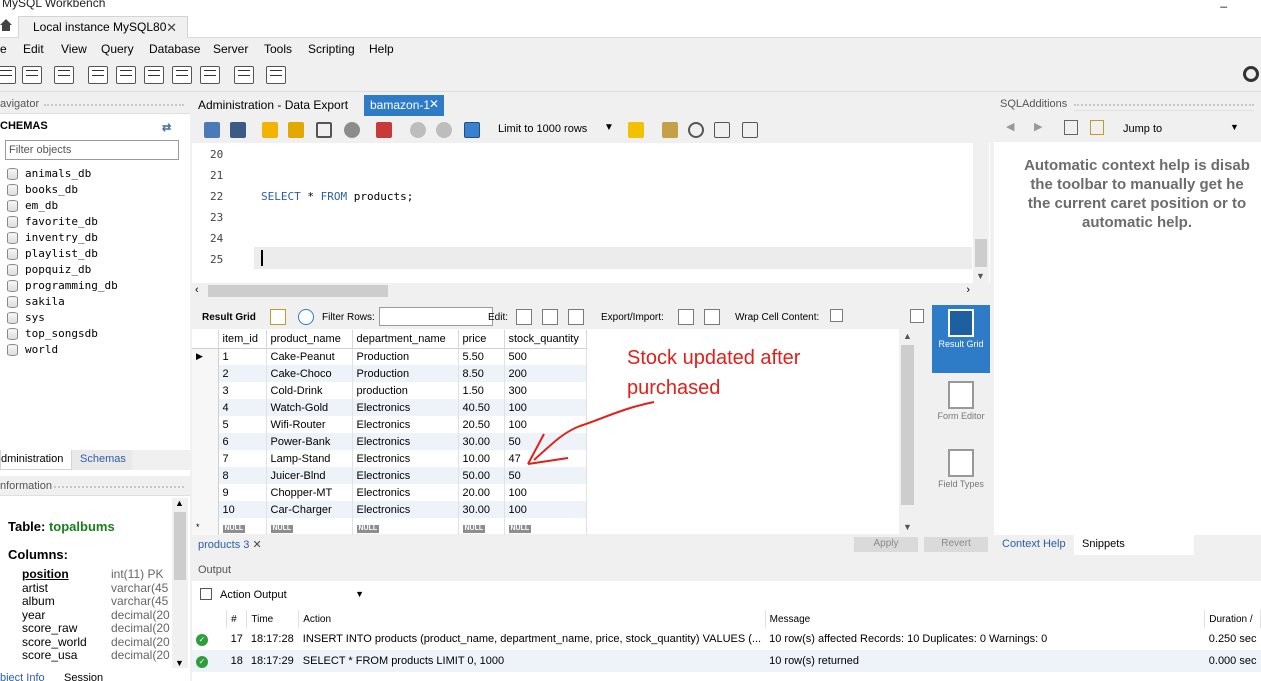 The height and width of the screenshot is (681, 1261). What do you see at coordinates (62, 222) in the screenshot?
I see `schema-item: favorite_db` at bounding box center [62, 222].